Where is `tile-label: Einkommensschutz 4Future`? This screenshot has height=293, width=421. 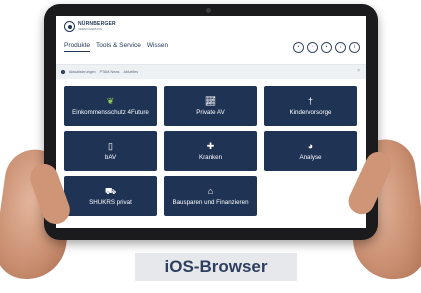
tile-label: Einkommensschutz 4Future is located at coordinates (110, 112).